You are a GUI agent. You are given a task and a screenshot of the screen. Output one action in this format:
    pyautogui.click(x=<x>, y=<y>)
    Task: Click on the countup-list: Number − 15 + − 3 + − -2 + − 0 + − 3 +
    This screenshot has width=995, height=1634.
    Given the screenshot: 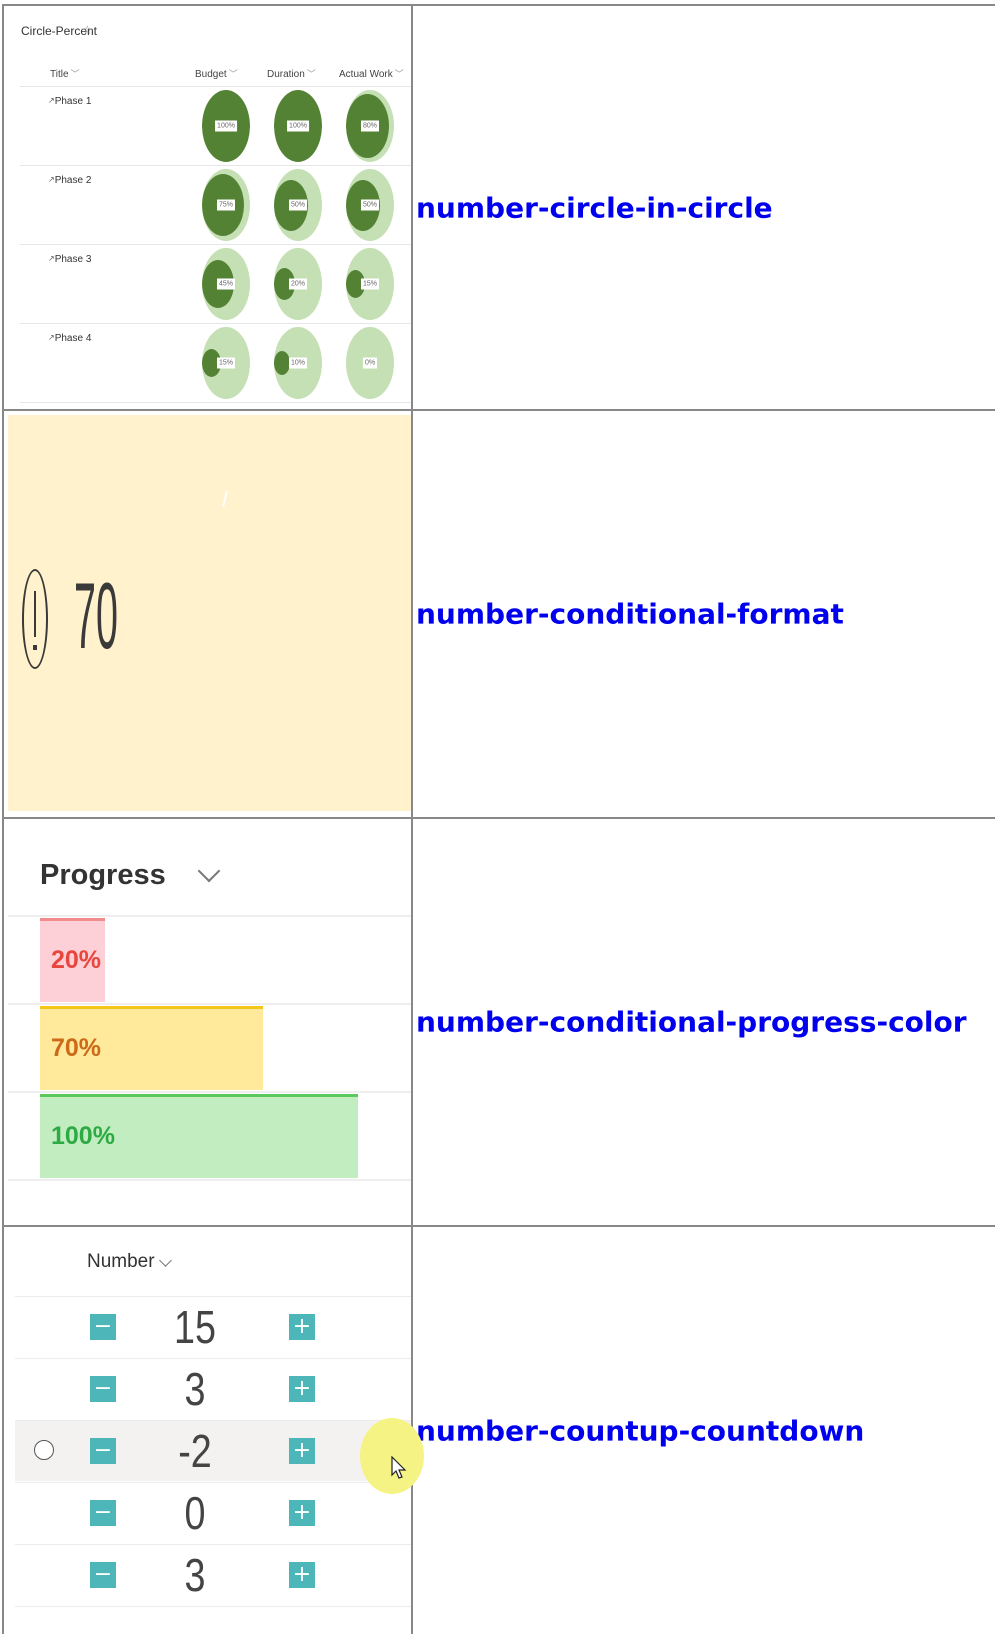 What is the action you would take?
    pyautogui.click(x=207, y=1430)
    